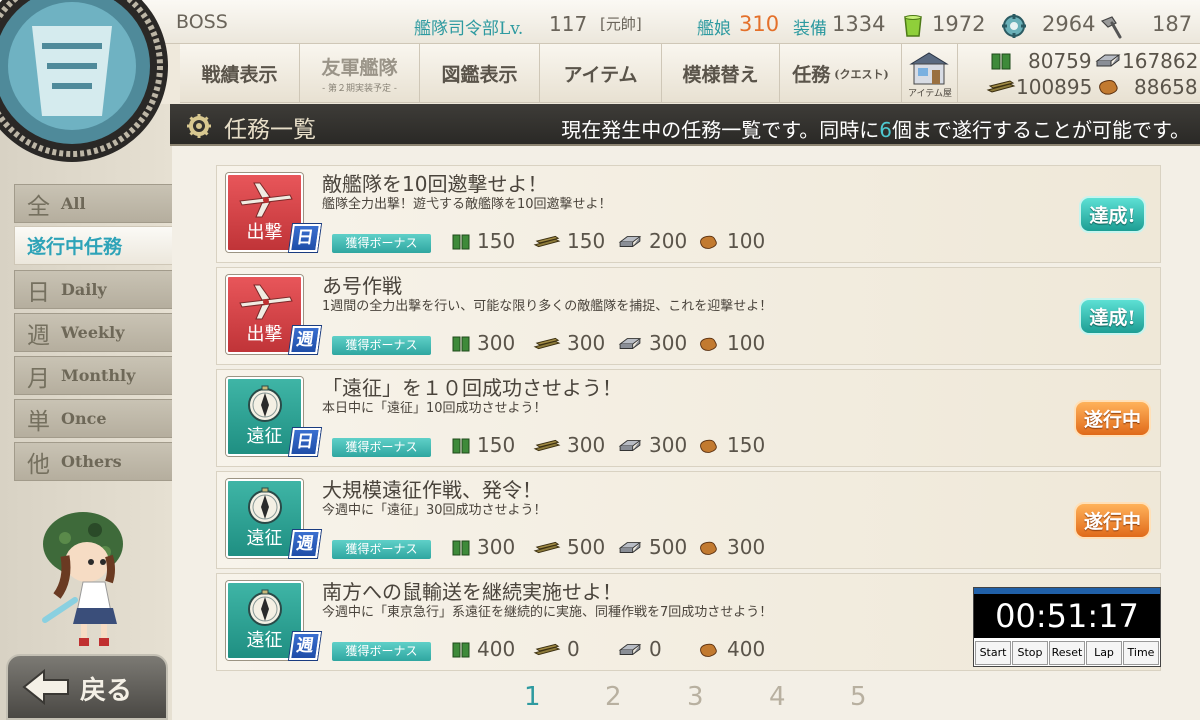  I want to click on reward-ammo: 300, so click(569, 343).